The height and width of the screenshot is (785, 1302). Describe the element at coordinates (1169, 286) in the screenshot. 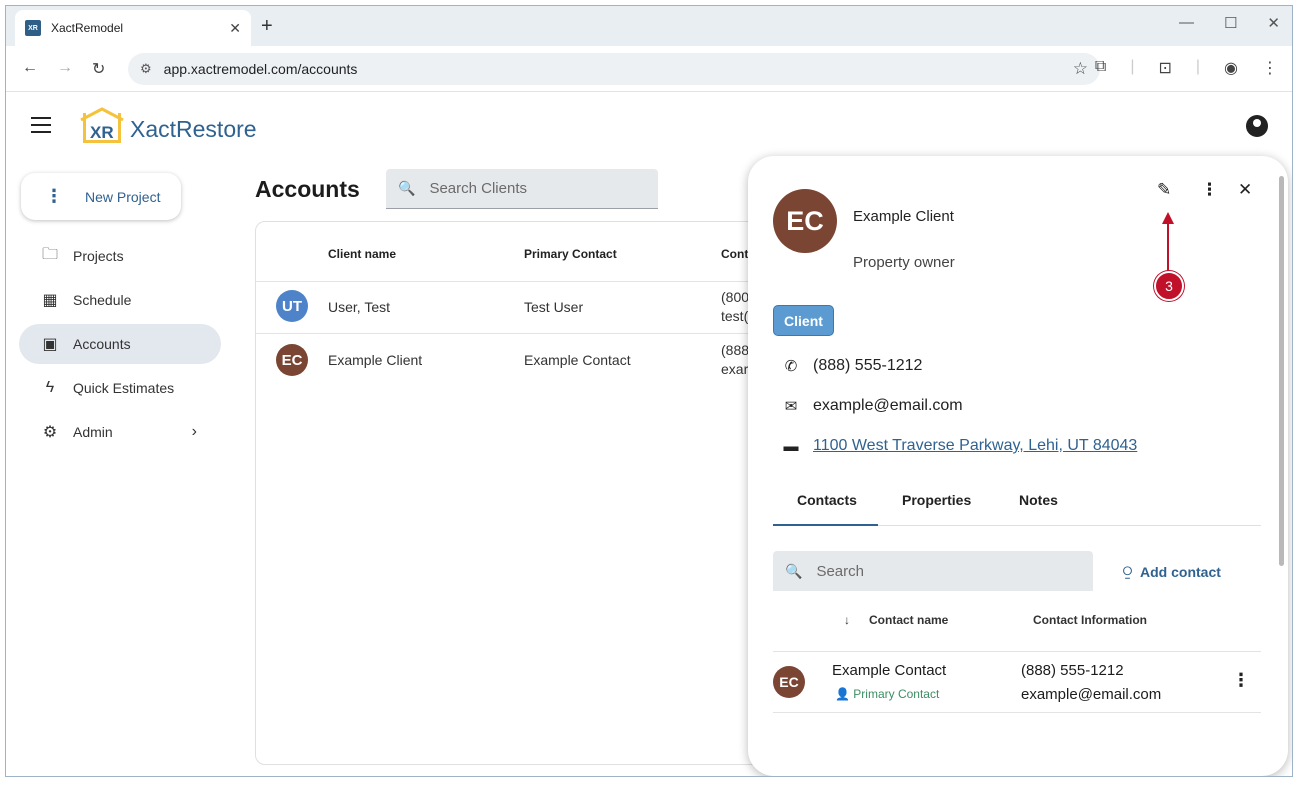

I see `annotation-step-badge: 3` at that location.